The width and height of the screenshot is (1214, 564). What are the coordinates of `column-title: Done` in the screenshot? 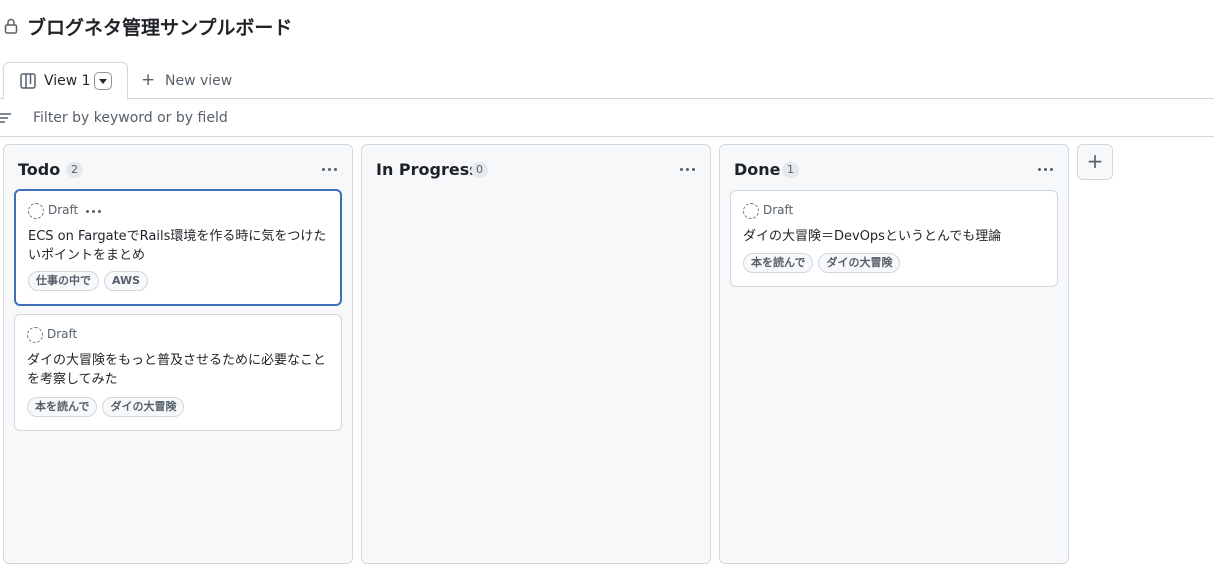 It's located at (757, 169).